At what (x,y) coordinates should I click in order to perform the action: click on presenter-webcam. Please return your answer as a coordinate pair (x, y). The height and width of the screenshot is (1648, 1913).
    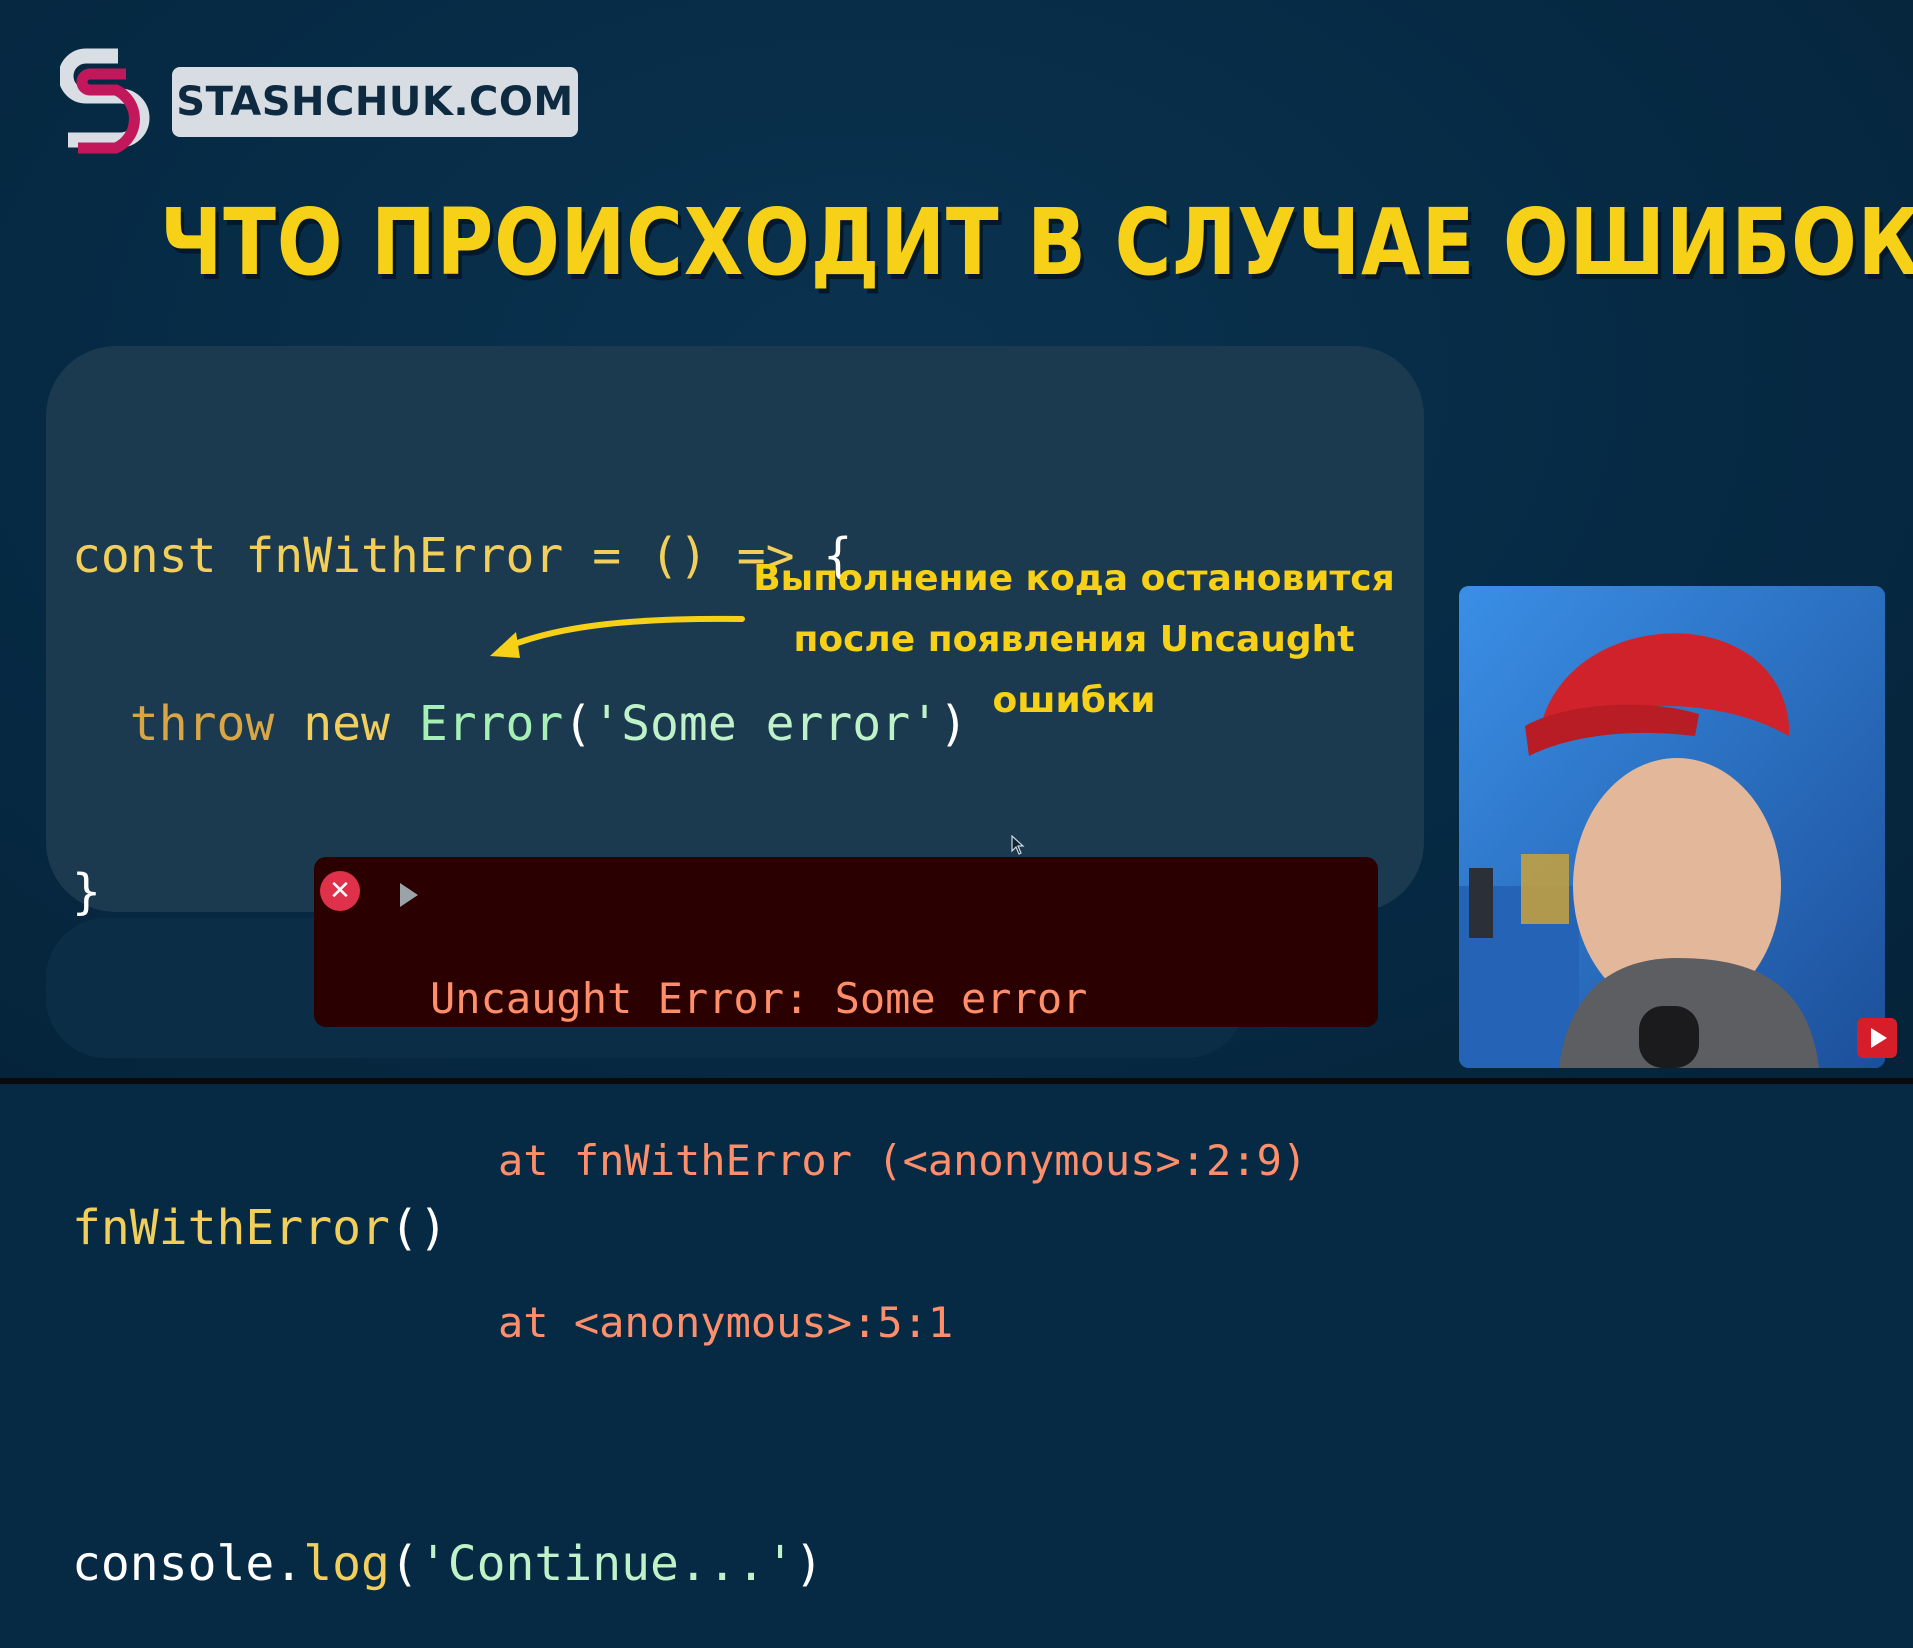
    Looking at the image, I should click on (1672, 827).